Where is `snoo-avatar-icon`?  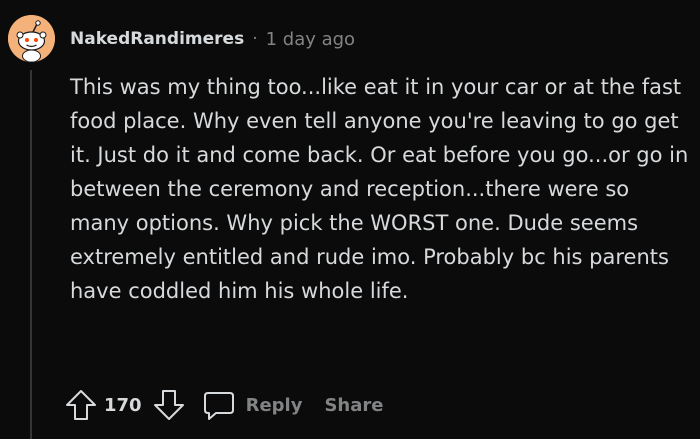 snoo-avatar-icon is located at coordinates (31, 38).